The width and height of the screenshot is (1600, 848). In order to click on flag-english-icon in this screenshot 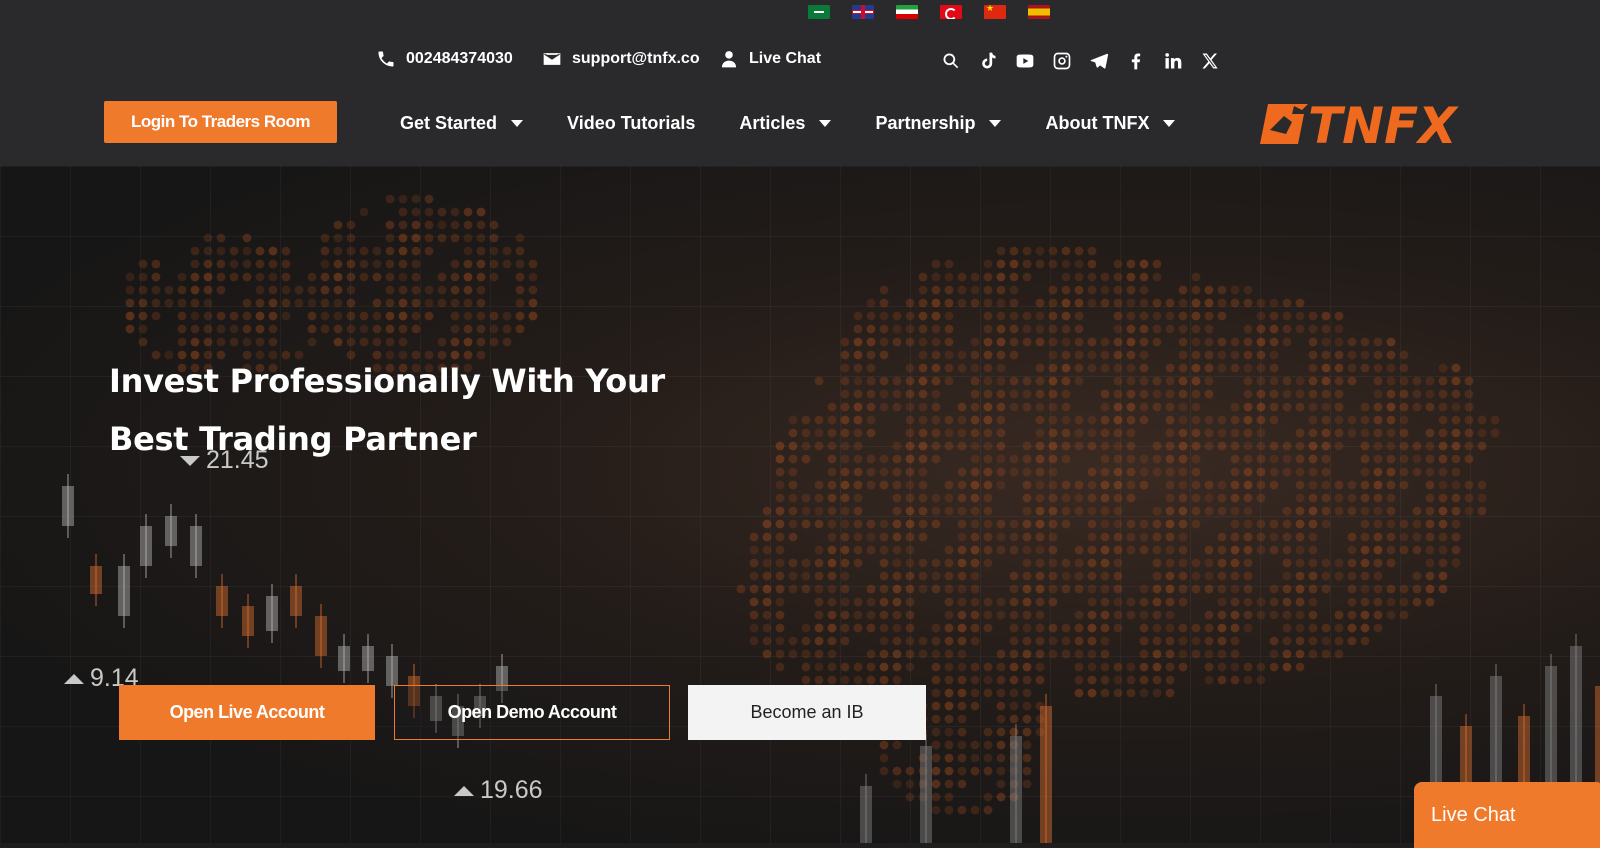, I will do `click(863, 12)`.